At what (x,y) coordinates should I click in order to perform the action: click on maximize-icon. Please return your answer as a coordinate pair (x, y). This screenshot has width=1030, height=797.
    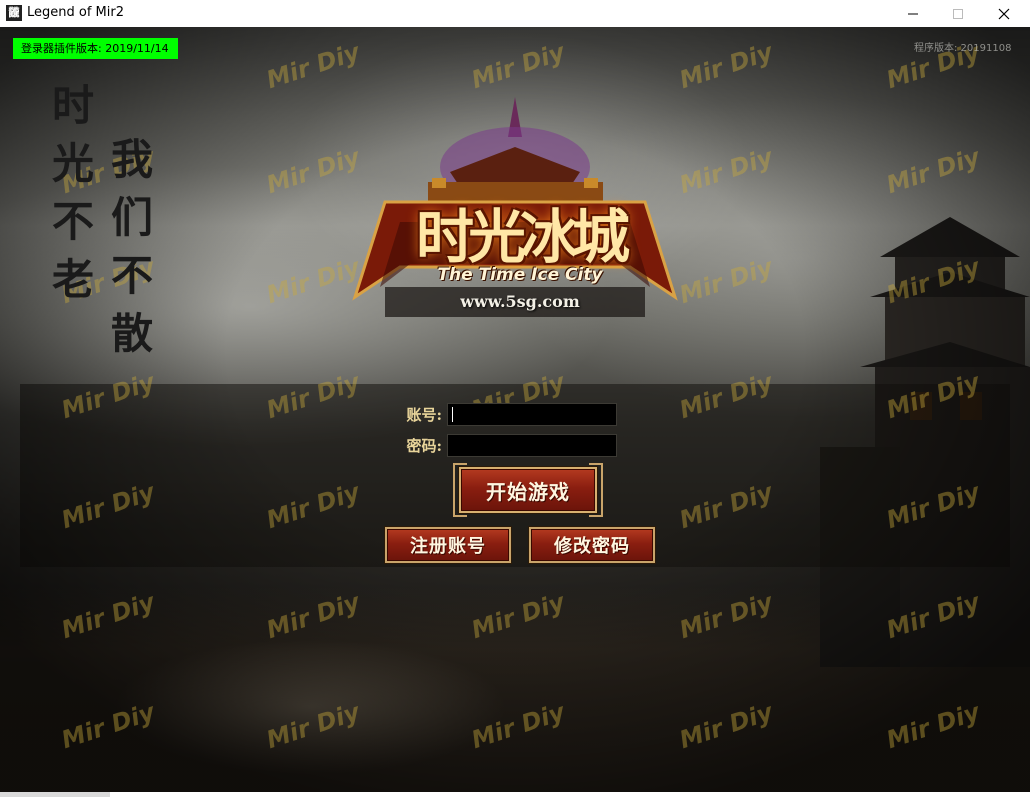
    Looking at the image, I should click on (958, 13).